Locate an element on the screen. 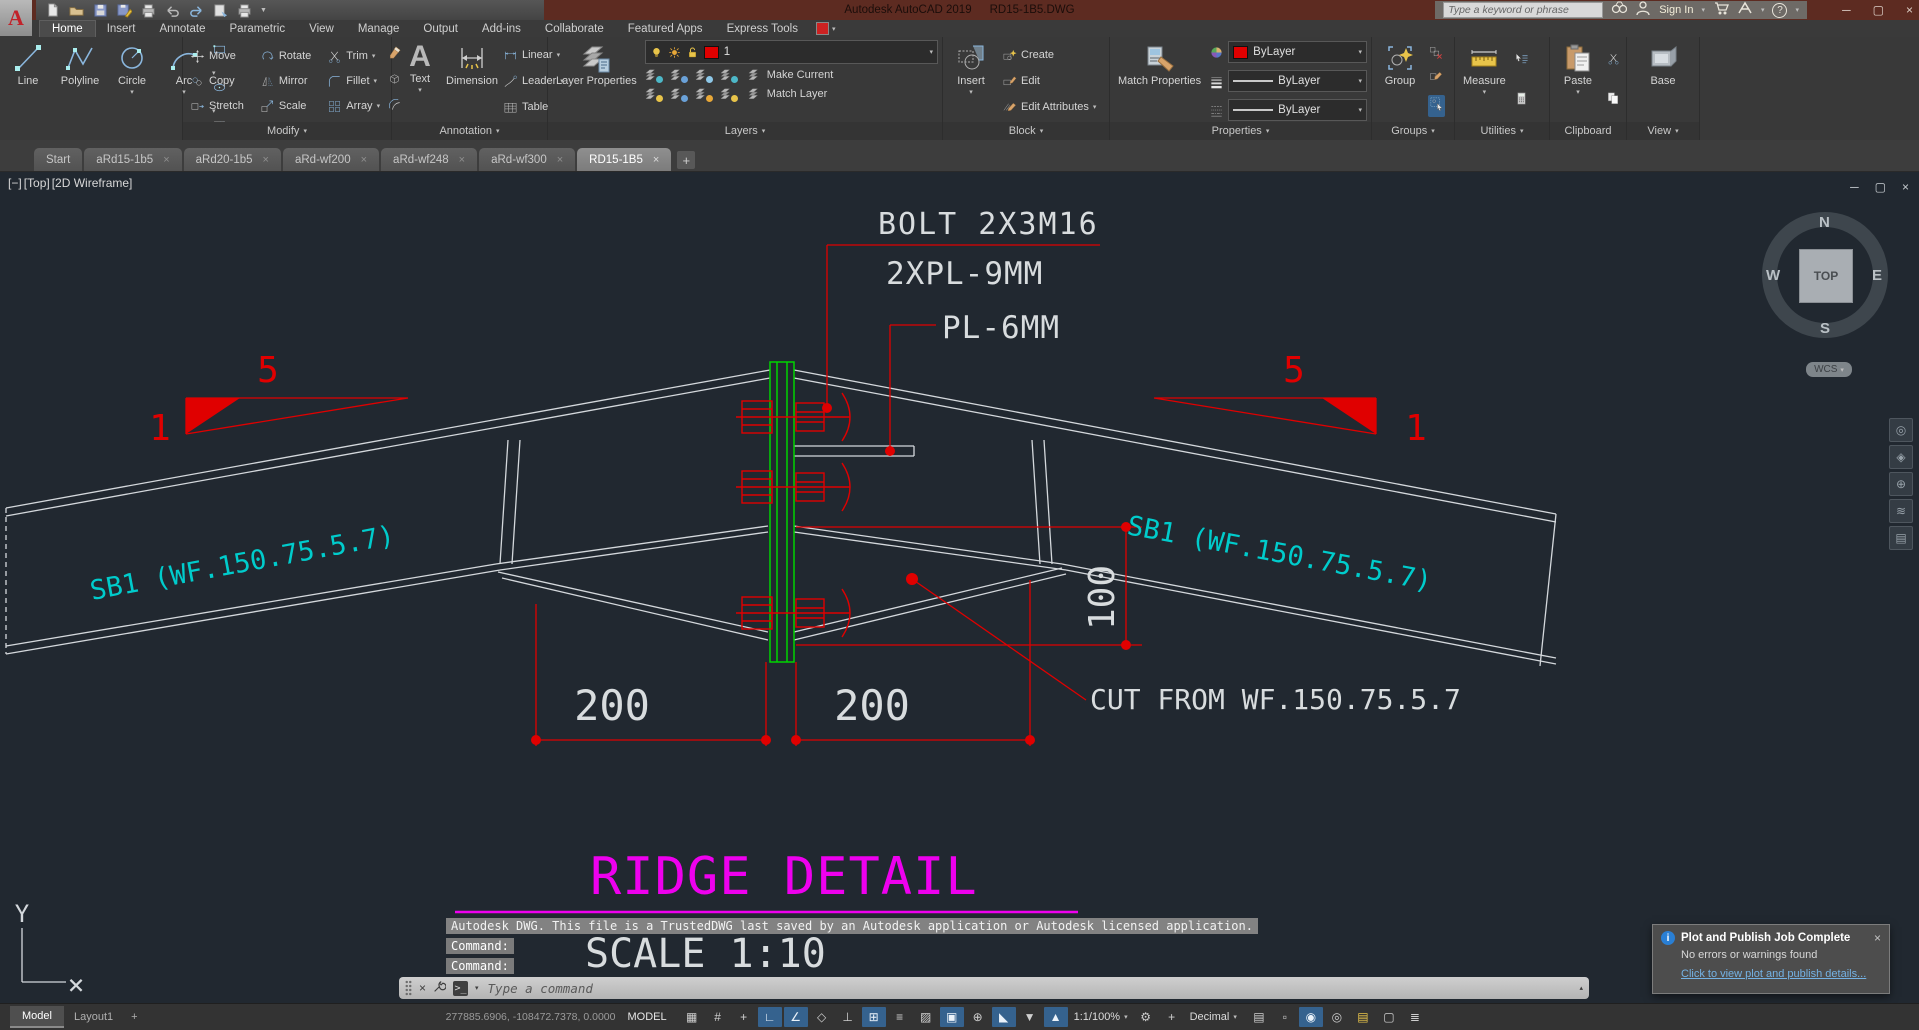 The width and height of the screenshot is (1919, 1030). dimension-button: Dimension is located at coordinates (472, 81).